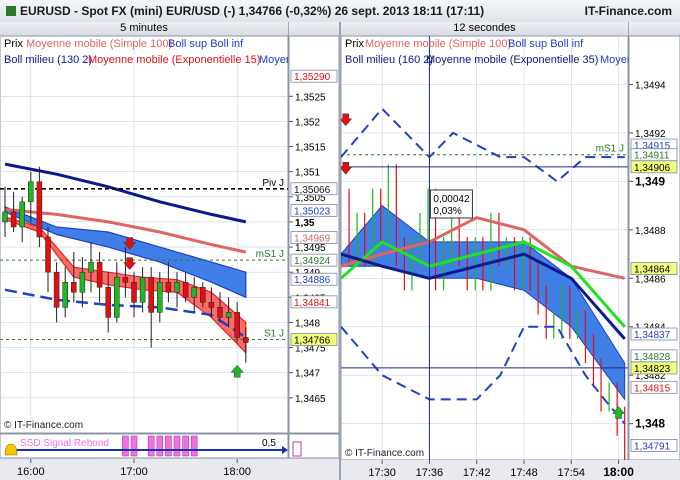 This screenshot has width=680, height=480. I want to click on left-price-tag-1: 1,35066, so click(312, 190).